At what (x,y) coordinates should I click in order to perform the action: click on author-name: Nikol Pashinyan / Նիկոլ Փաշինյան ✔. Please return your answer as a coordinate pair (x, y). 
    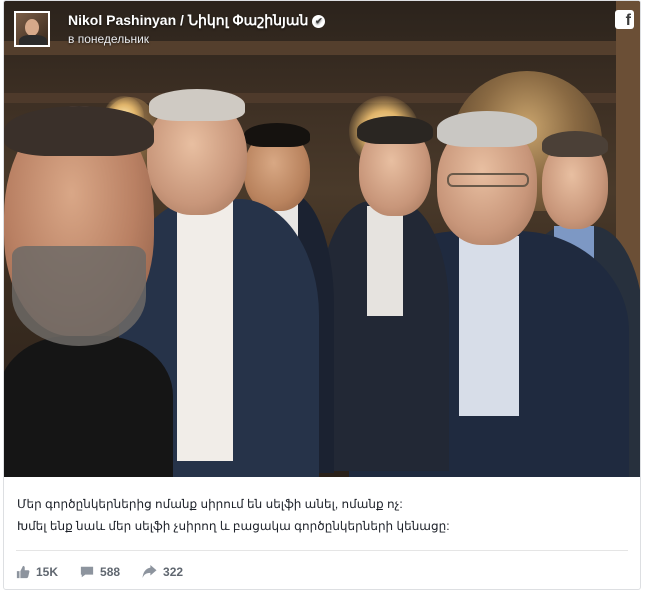
    Looking at the image, I should click on (197, 20).